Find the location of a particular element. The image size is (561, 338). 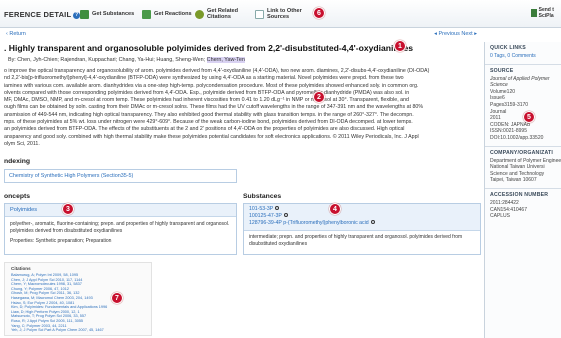

get-reactions-label: Get Reactions is located at coordinates (173, 14).